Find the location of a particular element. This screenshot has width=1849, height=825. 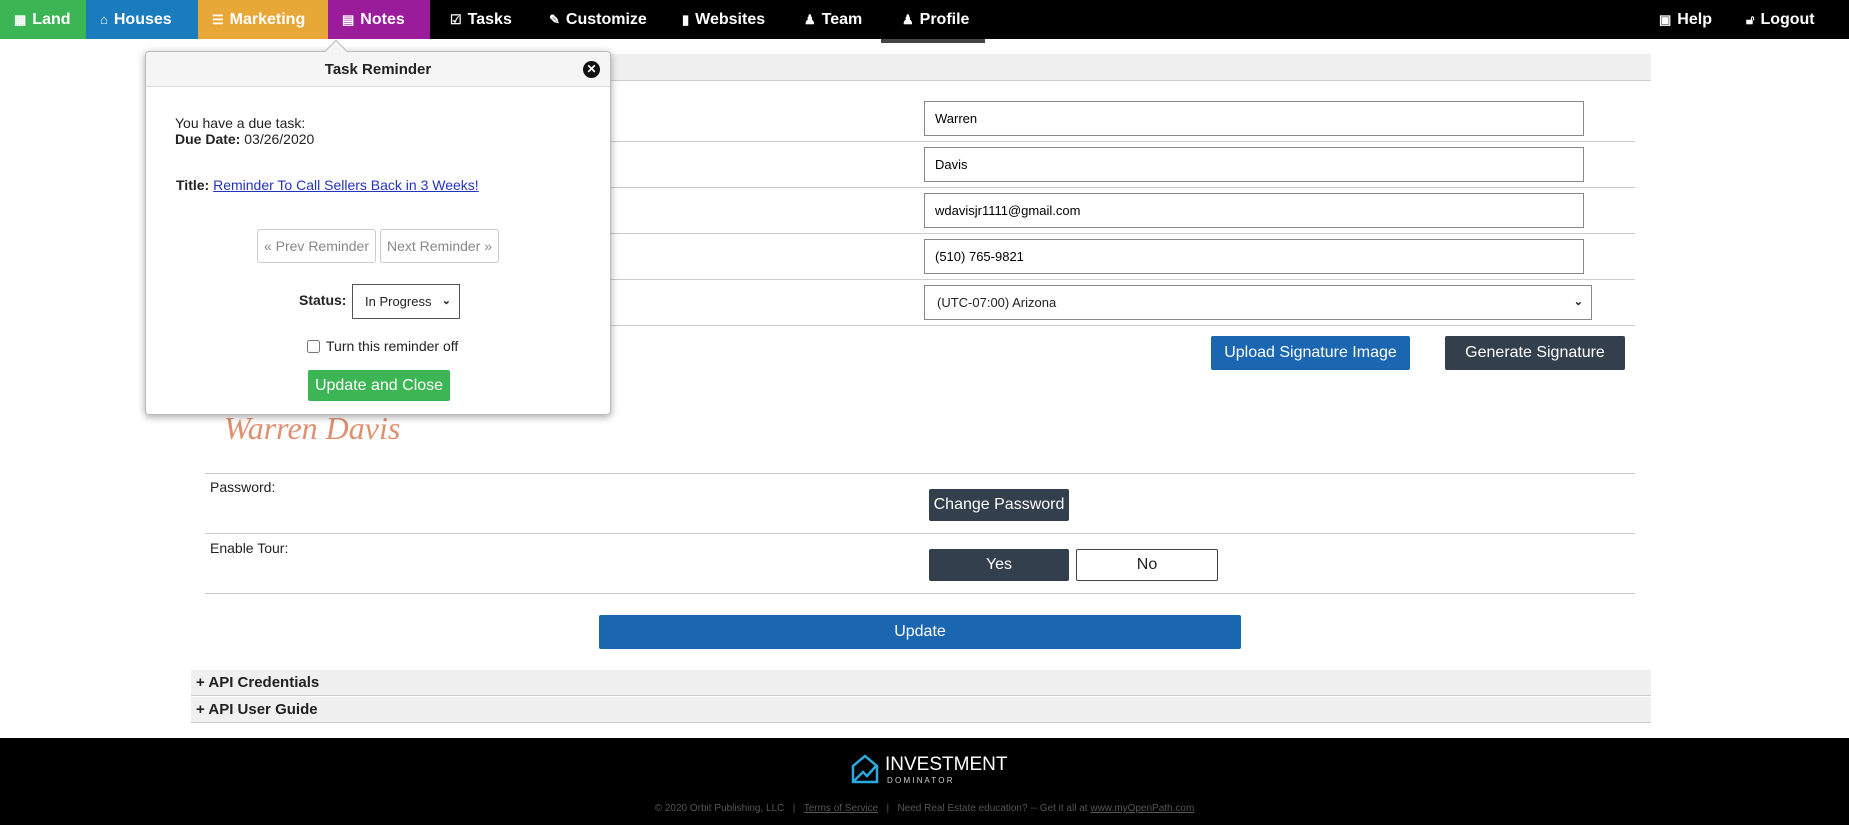

document-icon: ▮ is located at coordinates (686, 19).